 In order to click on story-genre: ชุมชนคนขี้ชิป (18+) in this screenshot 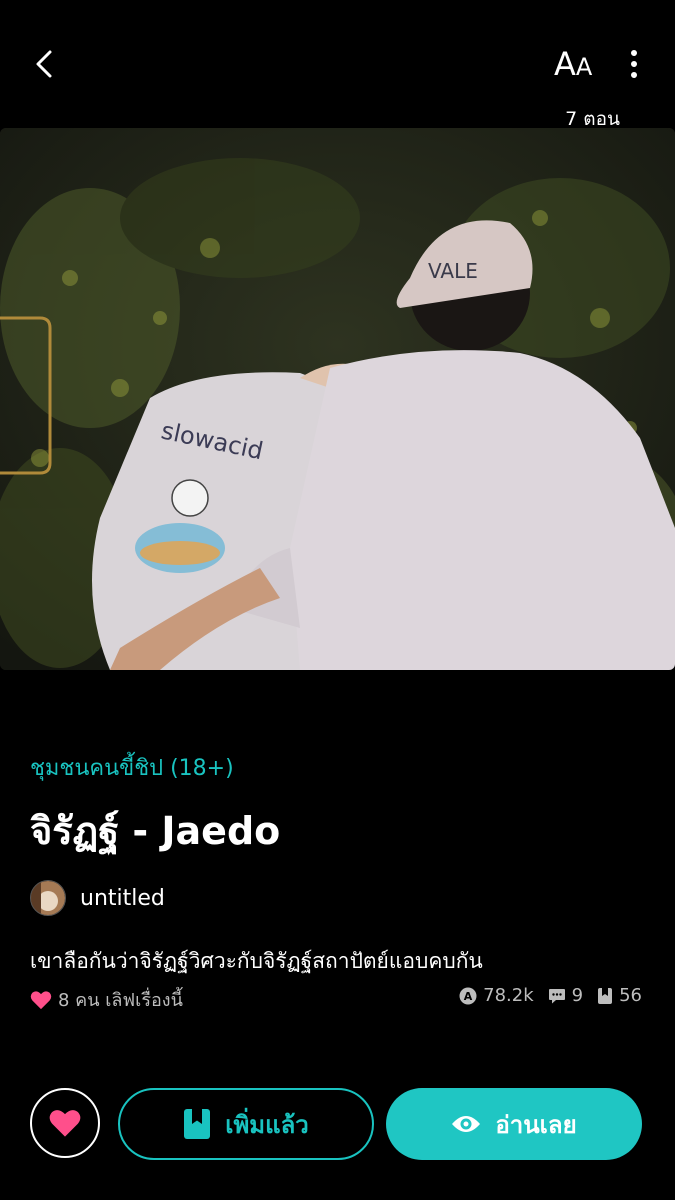, I will do `click(132, 767)`.